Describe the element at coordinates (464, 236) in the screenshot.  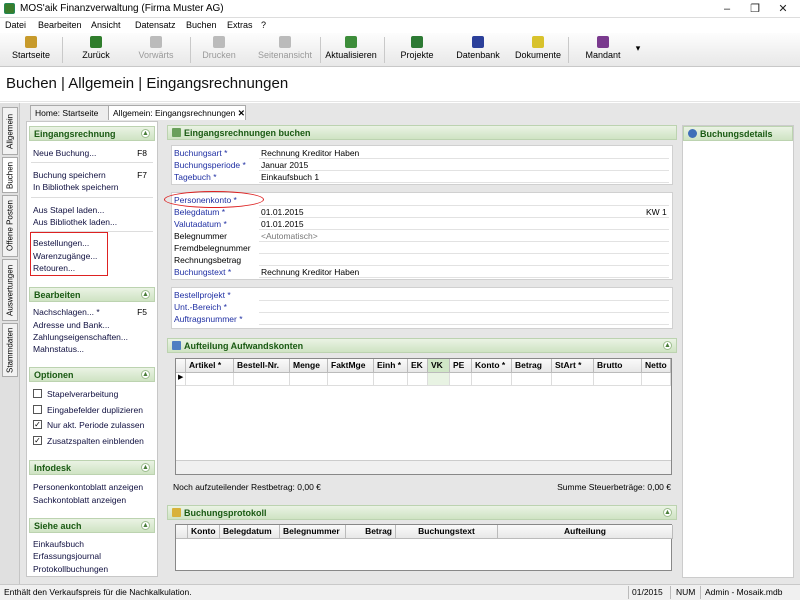
I see `field-belegnummer` at that location.